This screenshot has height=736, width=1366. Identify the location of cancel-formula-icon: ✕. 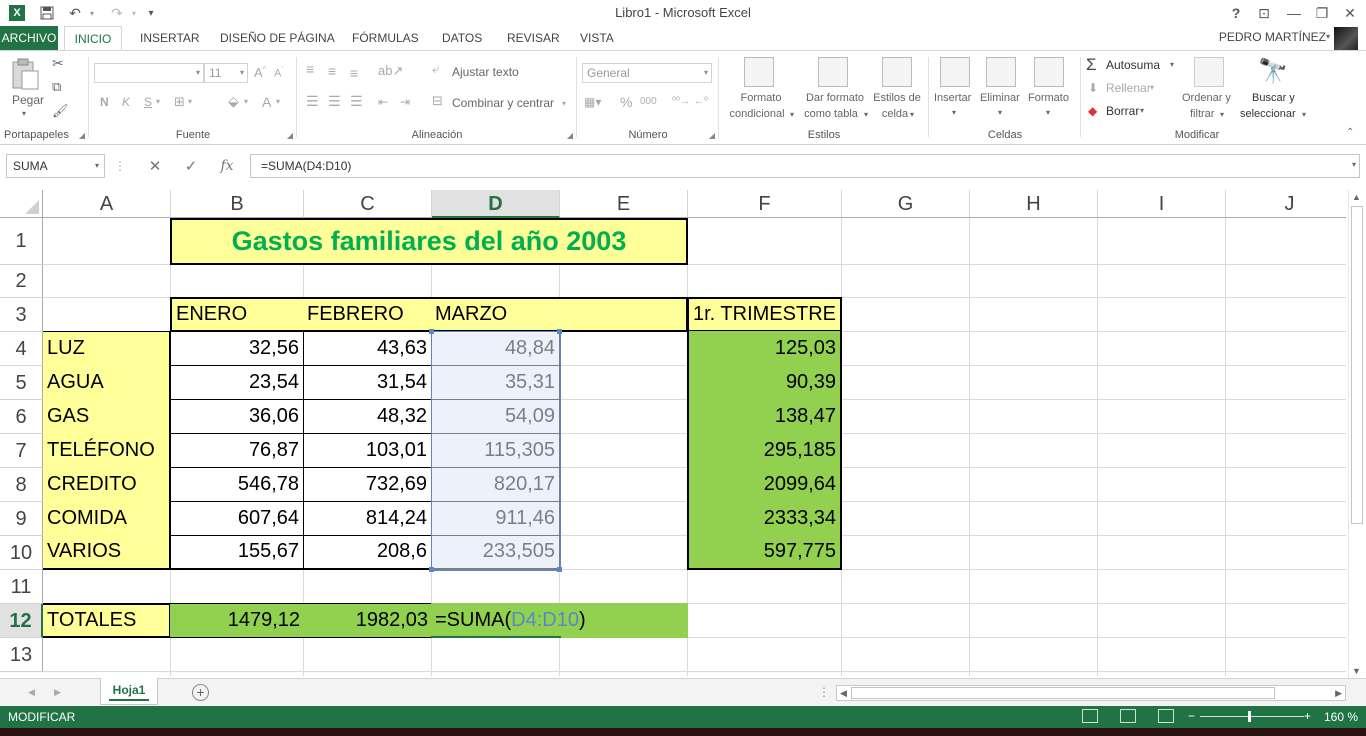
(155, 166).